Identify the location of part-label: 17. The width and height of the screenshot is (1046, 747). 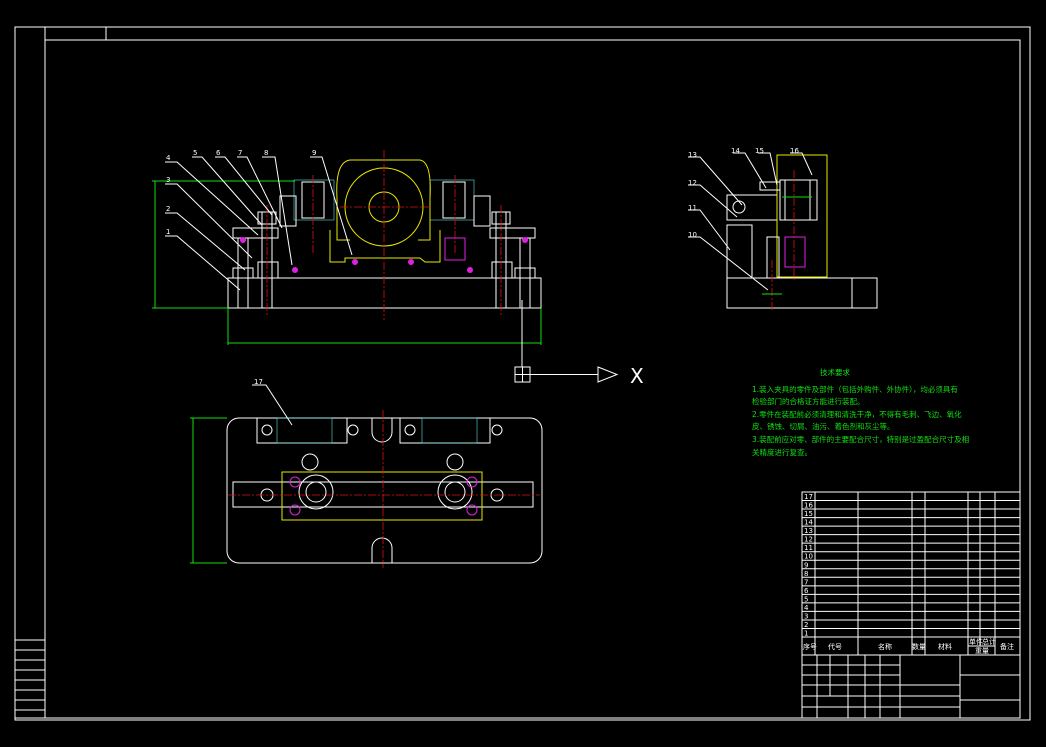
(258, 382).